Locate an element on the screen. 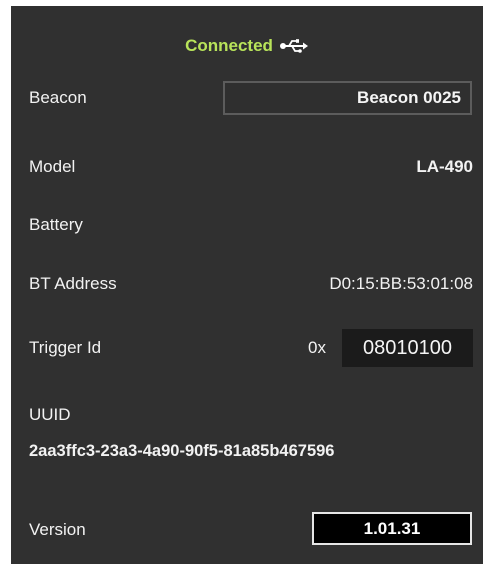  model-label: Model is located at coordinates (52, 166).